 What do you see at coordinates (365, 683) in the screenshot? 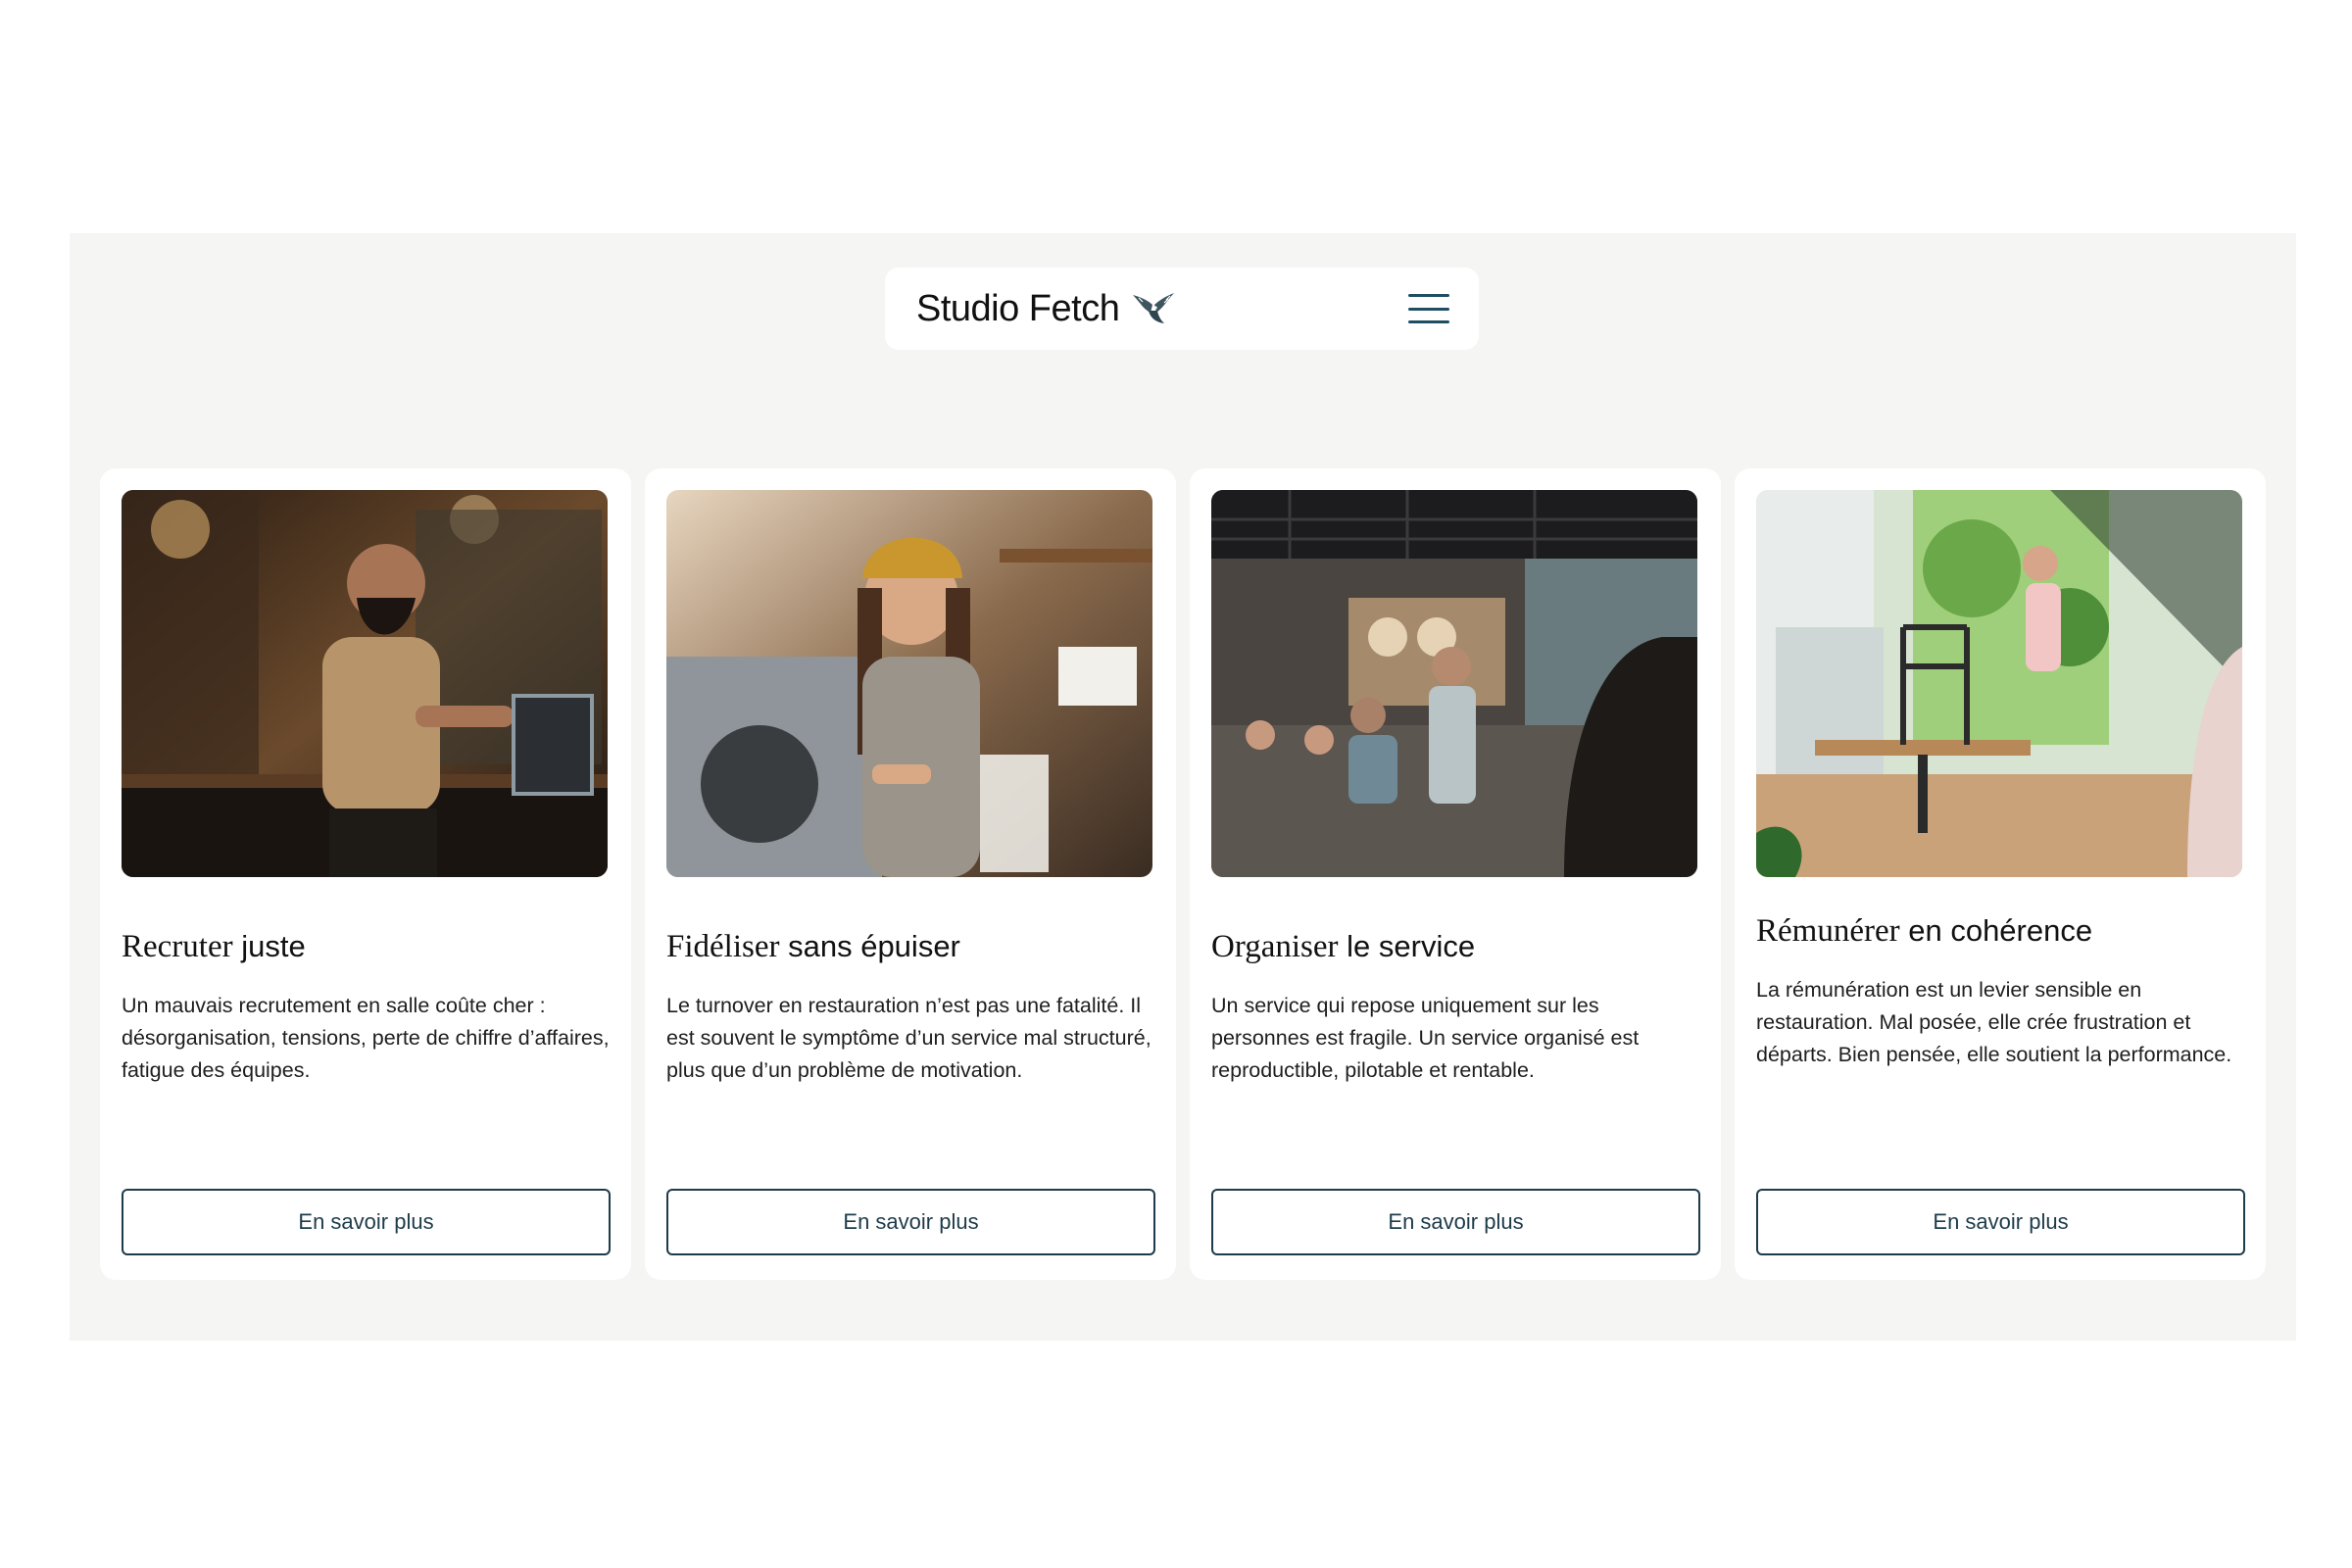
I see `barista-at-register-photo` at bounding box center [365, 683].